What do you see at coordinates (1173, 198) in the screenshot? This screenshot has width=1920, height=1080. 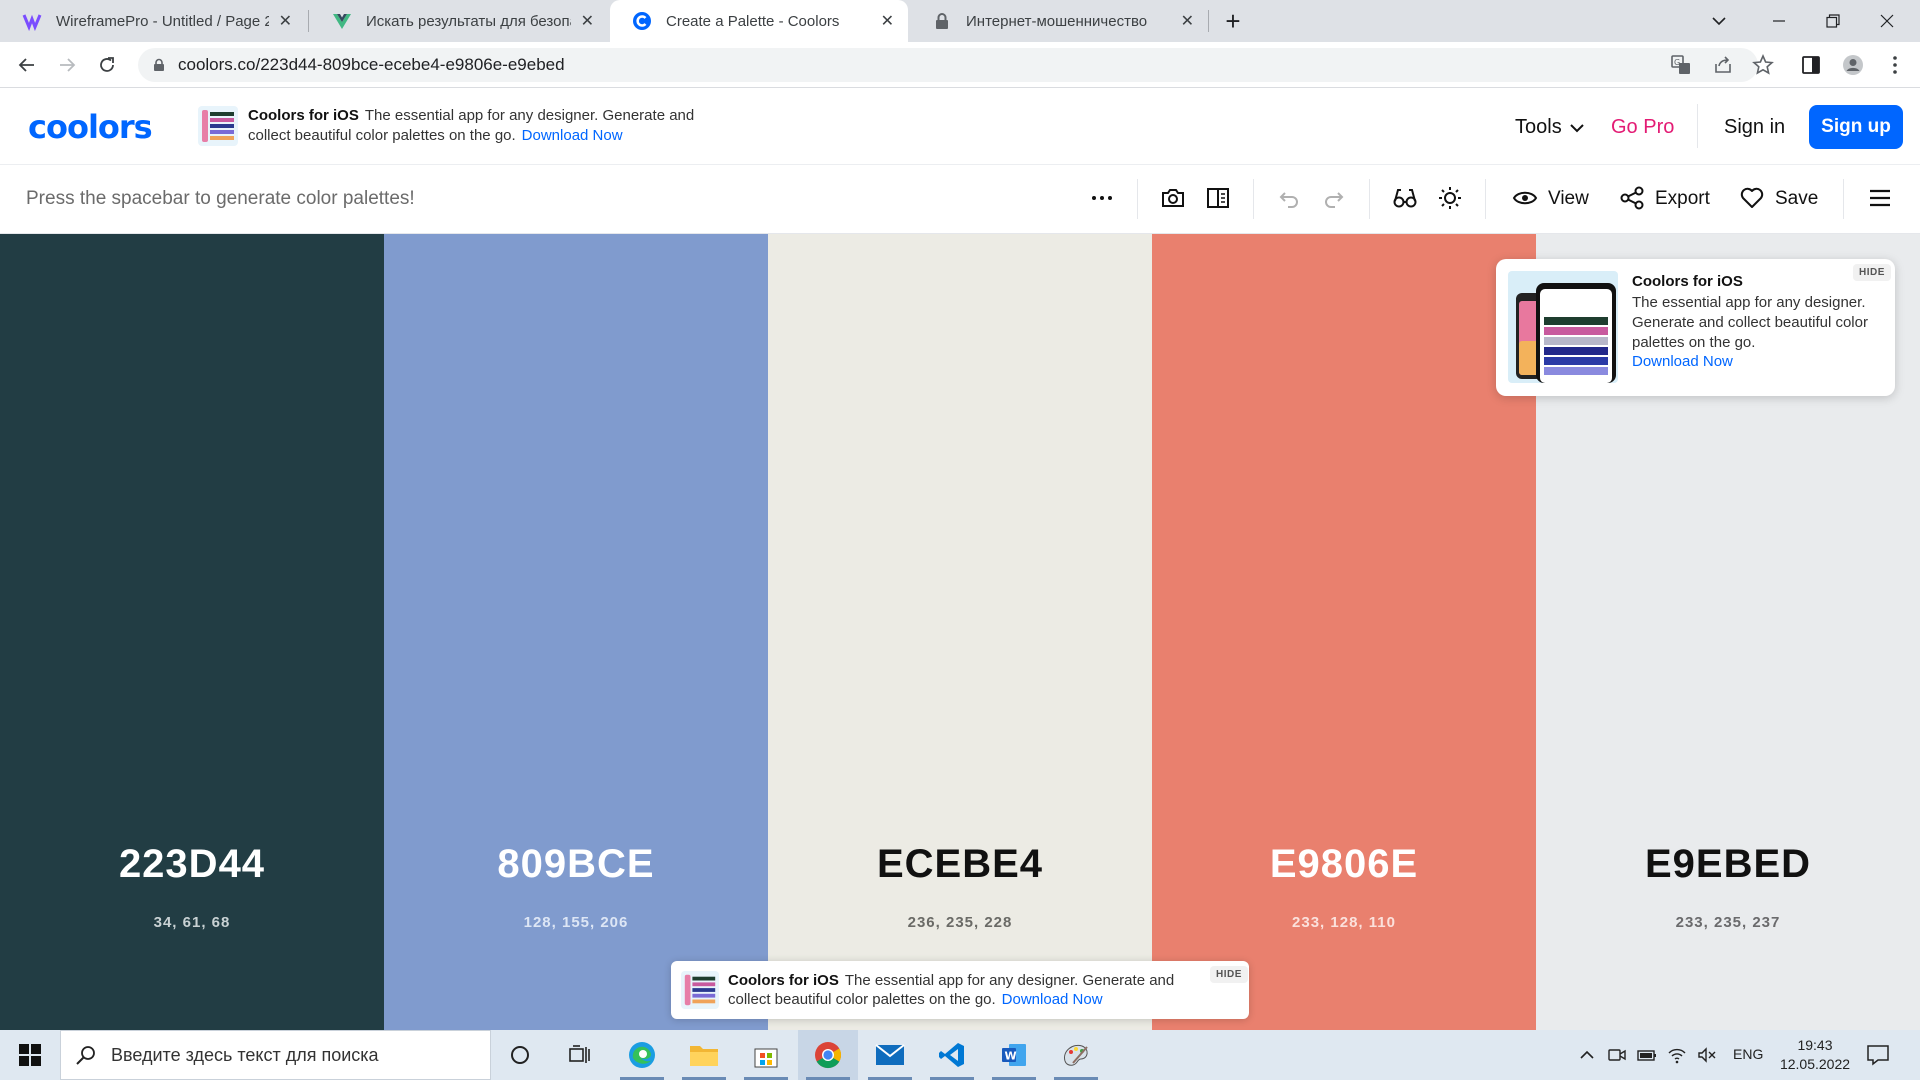 I see `camera-icon` at bounding box center [1173, 198].